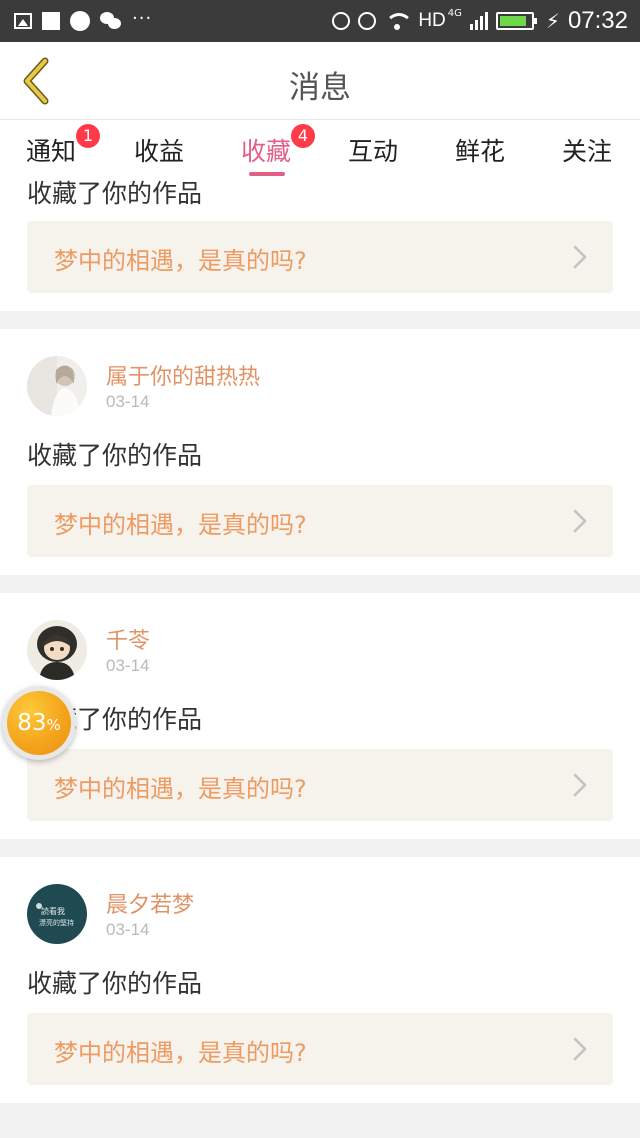 Image resolution: width=640 pixels, height=1138 pixels. What do you see at coordinates (432, 20) in the screenshot?
I see `network-hd-label: HD` at bounding box center [432, 20].